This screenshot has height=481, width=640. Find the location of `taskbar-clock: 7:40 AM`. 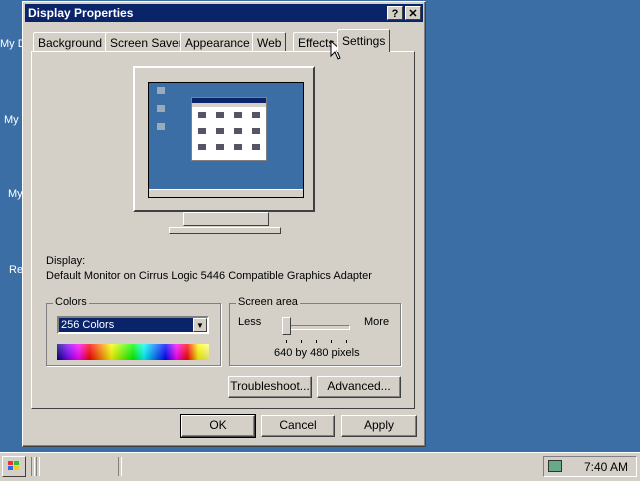

taskbar-clock: 7:40 AM is located at coordinates (606, 467).